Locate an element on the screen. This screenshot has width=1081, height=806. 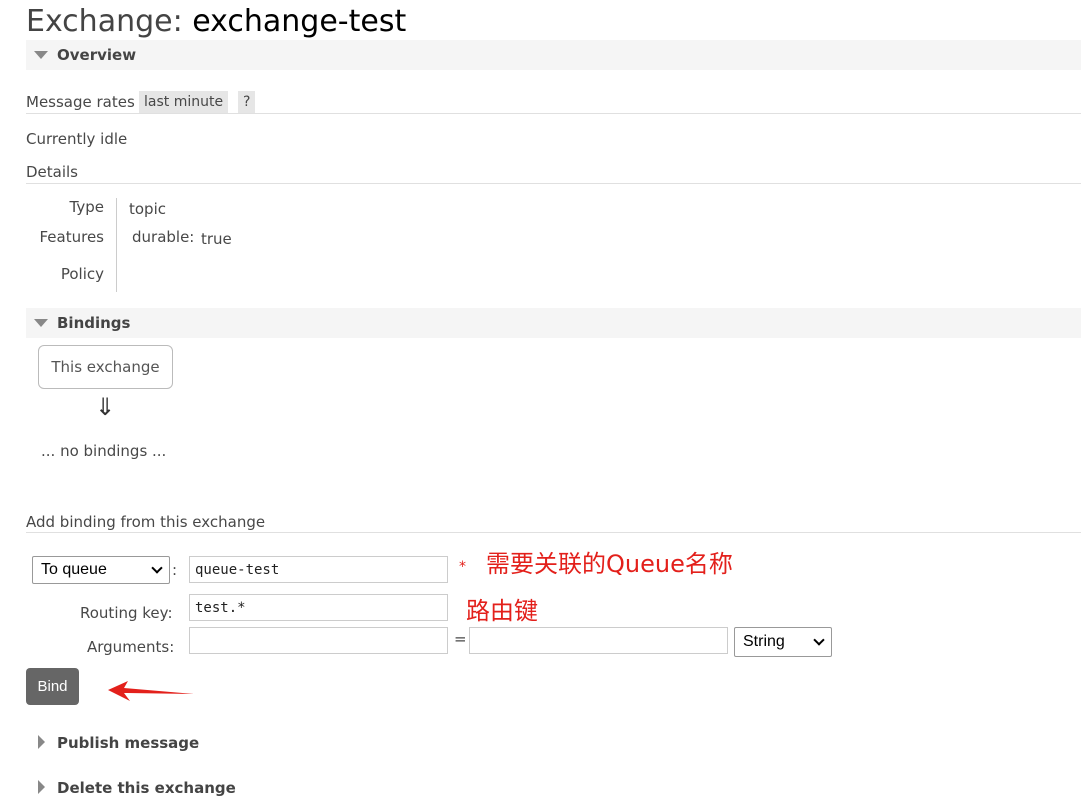
equals-sign: = is located at coordinates (460, 639).